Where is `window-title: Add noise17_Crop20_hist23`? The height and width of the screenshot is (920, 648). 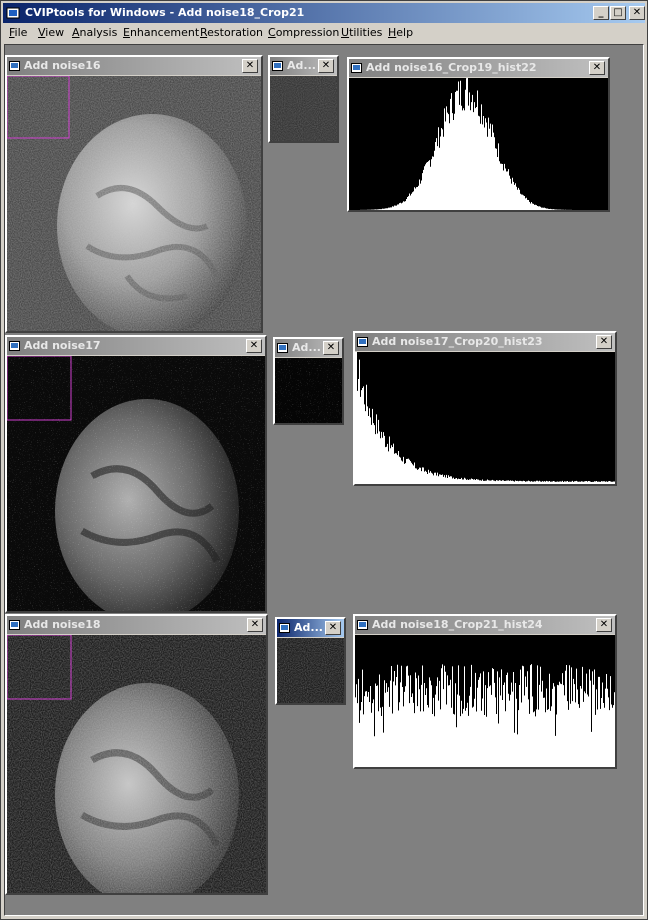 window-title: Add noise17_Crop20_hist23 is located at coordinates (457, 341).